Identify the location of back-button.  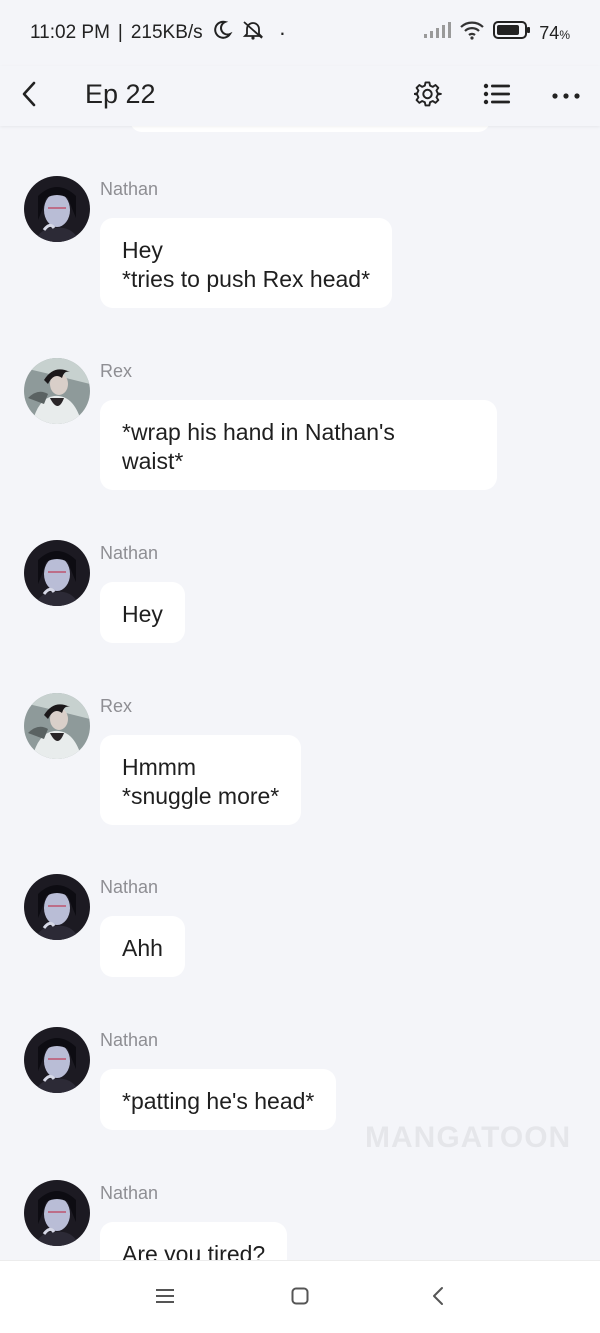
(29, 96).